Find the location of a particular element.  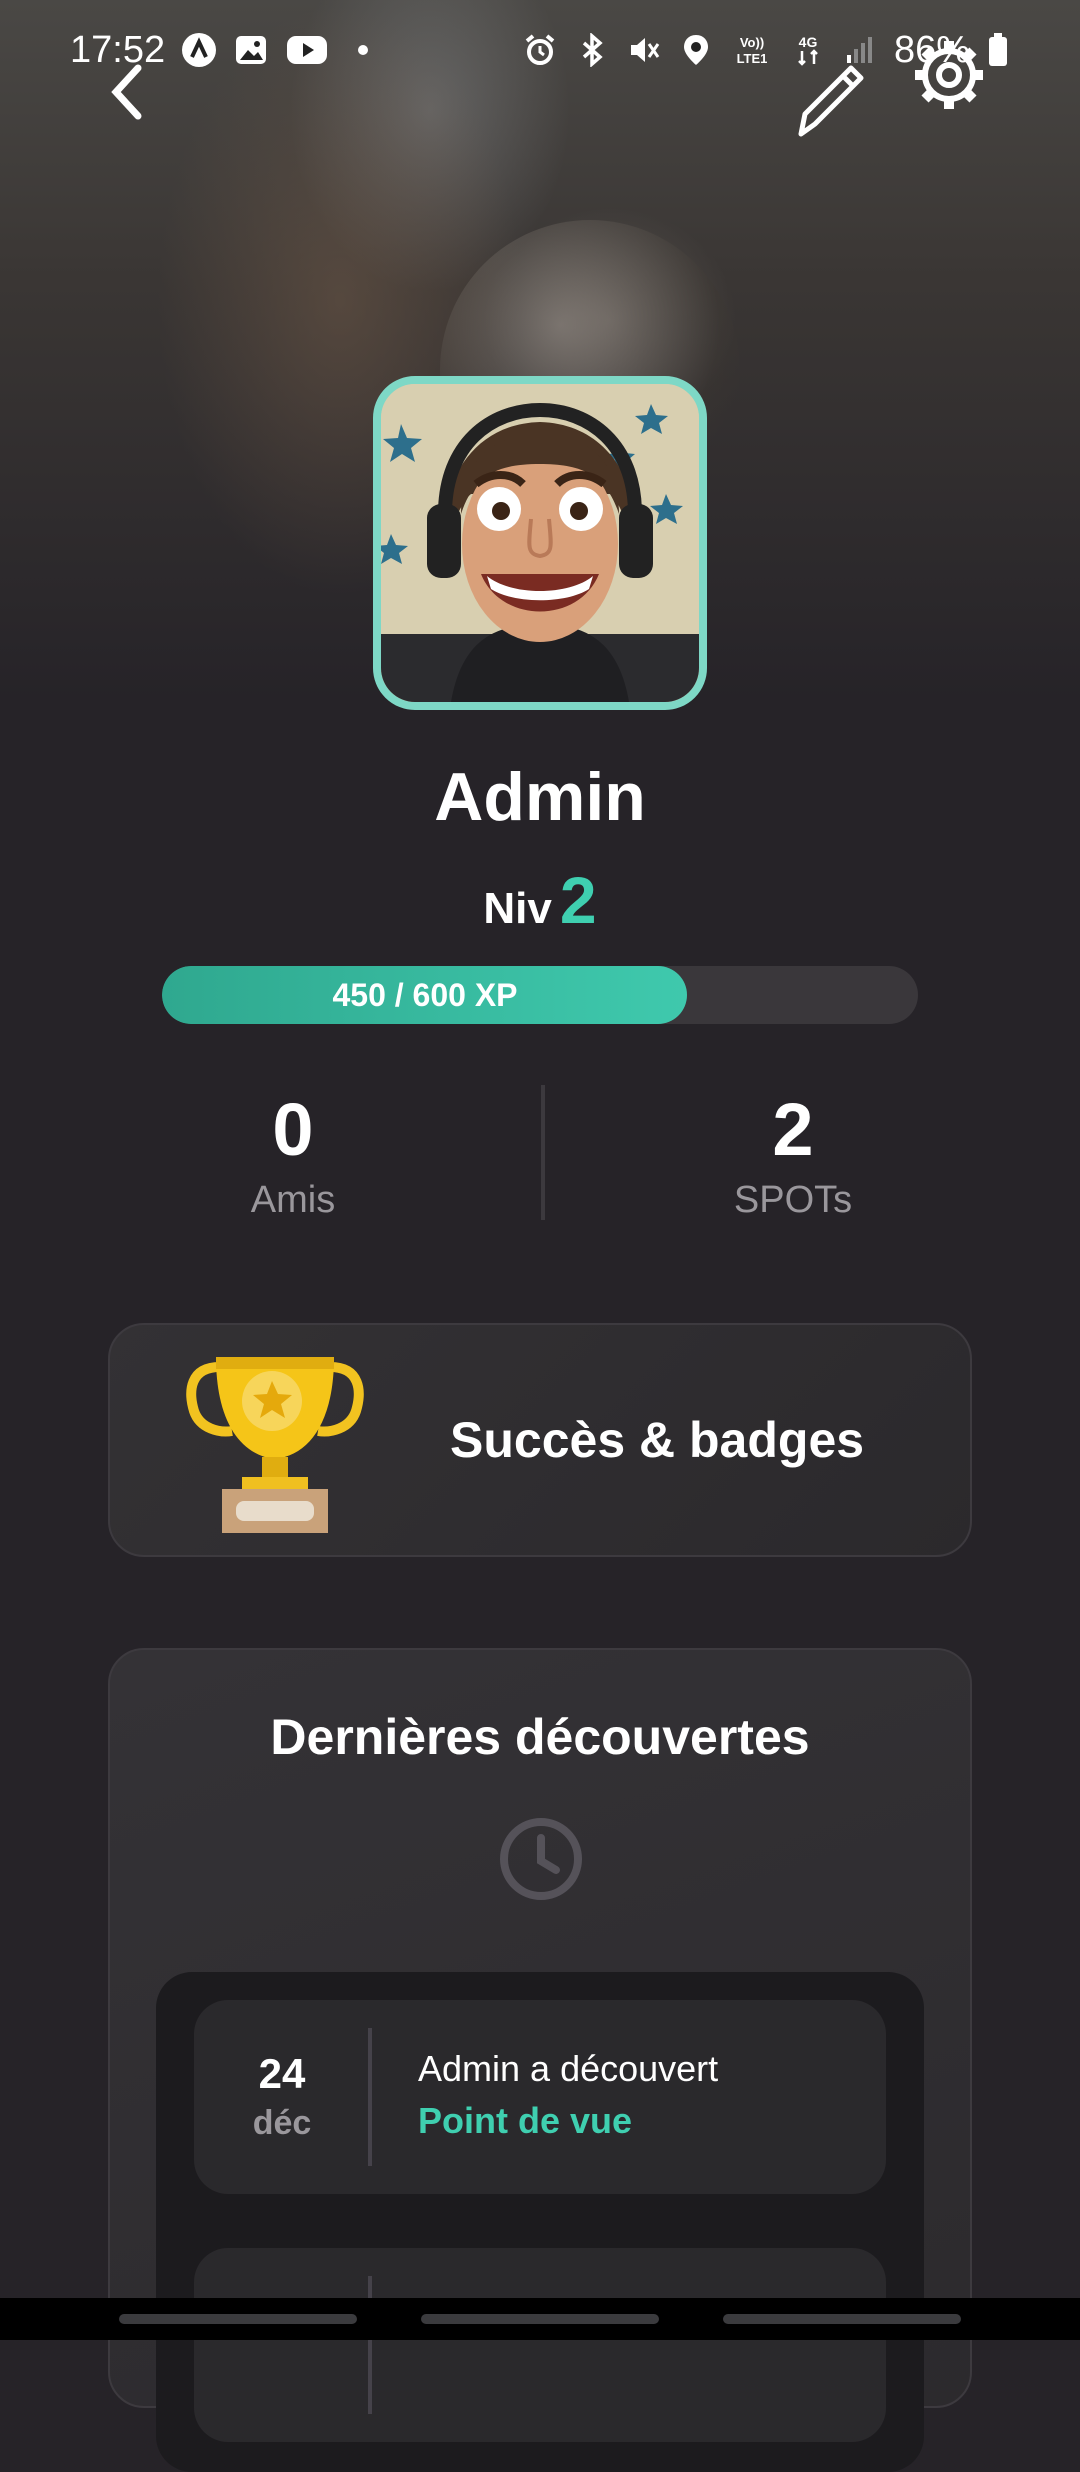

discovery-item: 24 déc Admin a découvert Point de vue is located at coordinates (540, 2097).